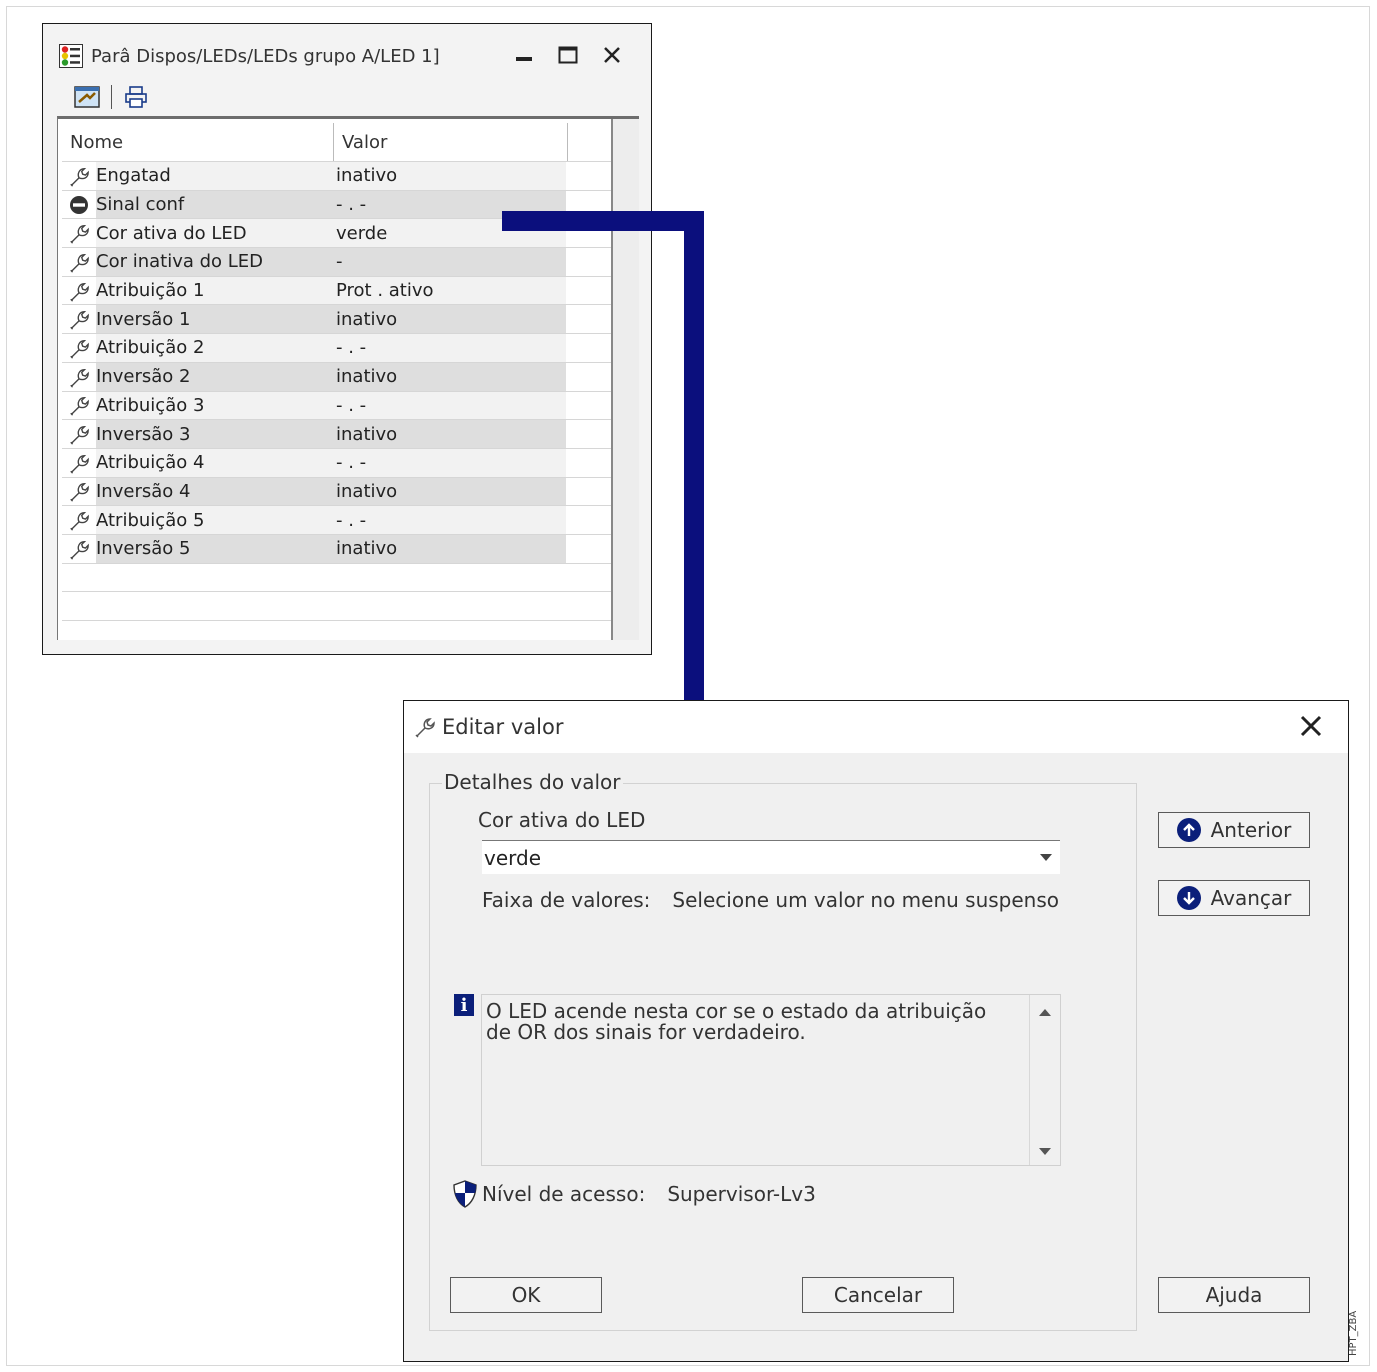 The height and width of the screenshot is (1372, 1377). I want to click on table-row: Engatad inativo, so click(336, 175).